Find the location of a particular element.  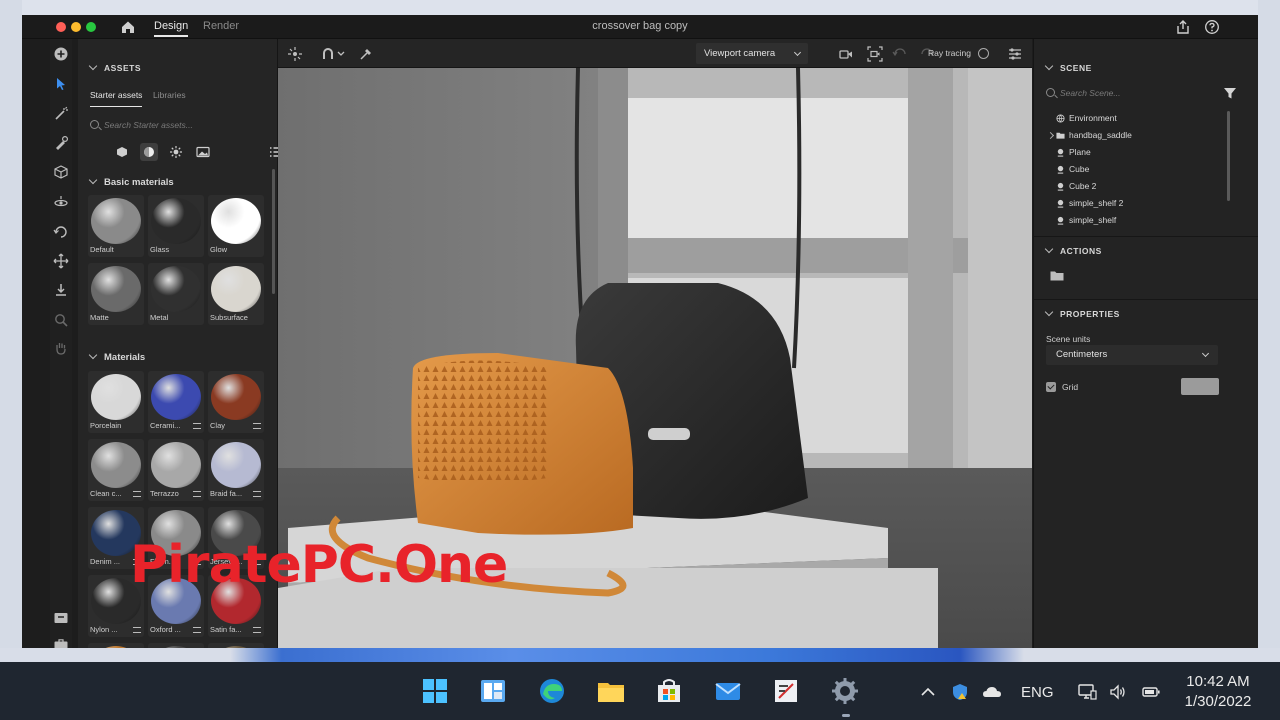

scene-item-handbag-saddle: handbag_saddle is located at coordinates (1089, 135).